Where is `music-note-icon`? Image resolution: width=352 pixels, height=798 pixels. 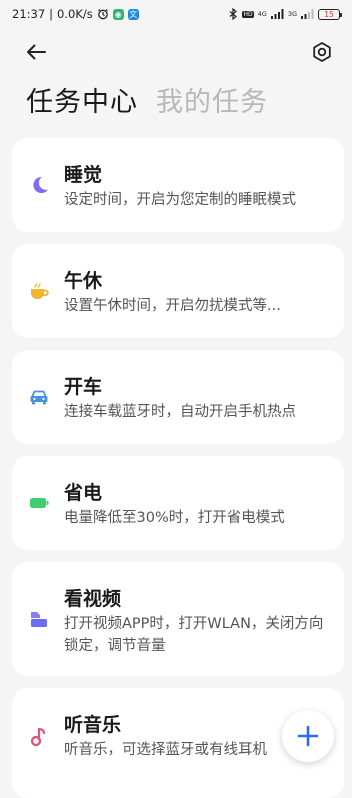
music-note-icon is located at coordinates (39, 737).